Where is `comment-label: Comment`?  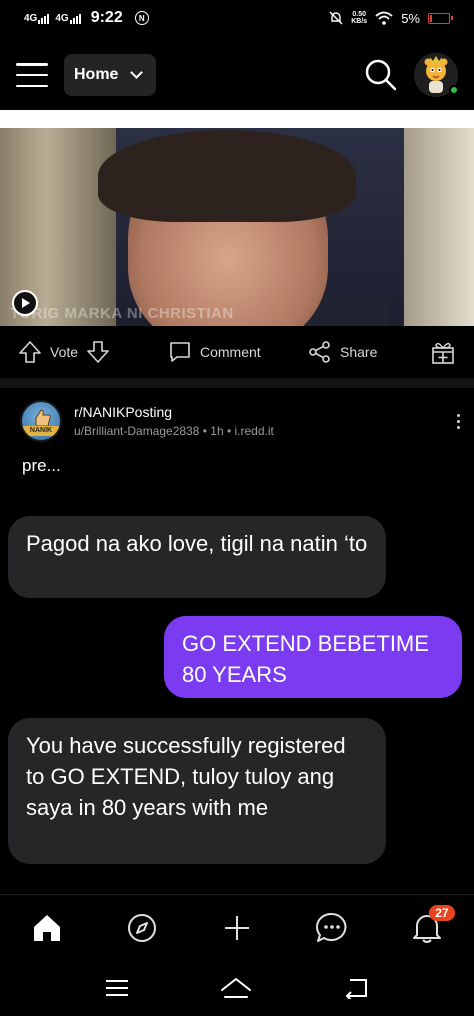 comment-label: Comment is located at coordinates (230, 352).